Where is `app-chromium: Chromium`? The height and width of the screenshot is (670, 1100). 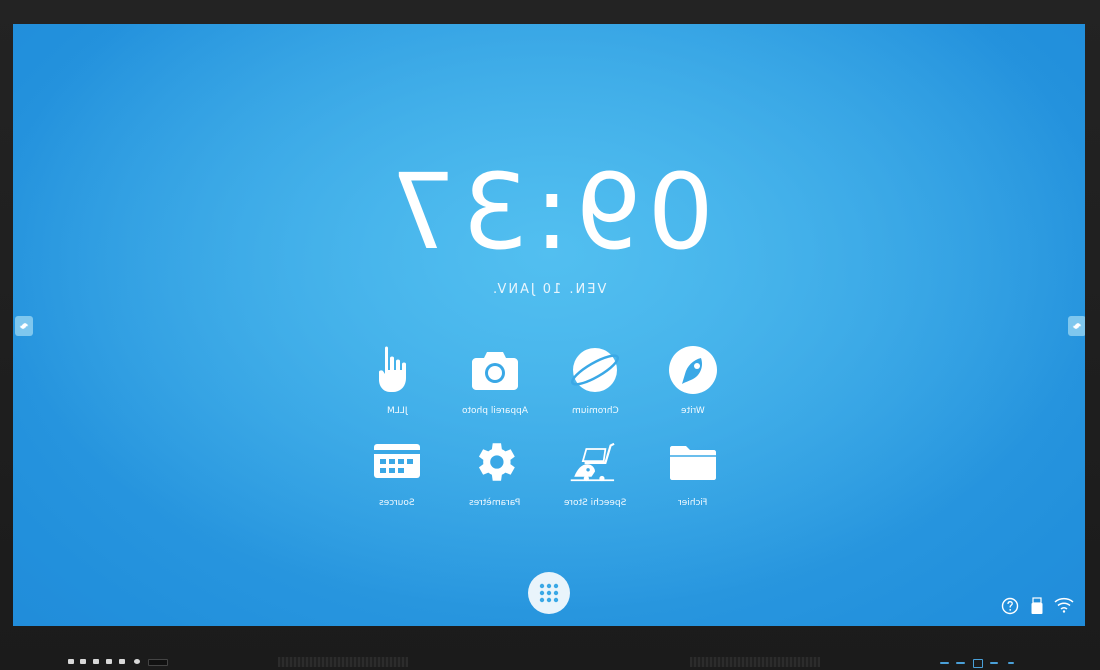 app-chromium: Chromium is located at coordinates (595, 380).